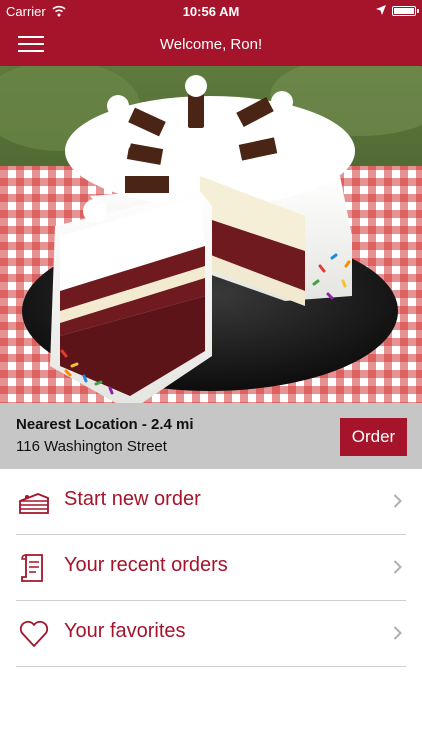  What do you see at coordinates (381, 10) in the screenshot?
I see `location-arrow-icon` at bounding box center [381, 10].